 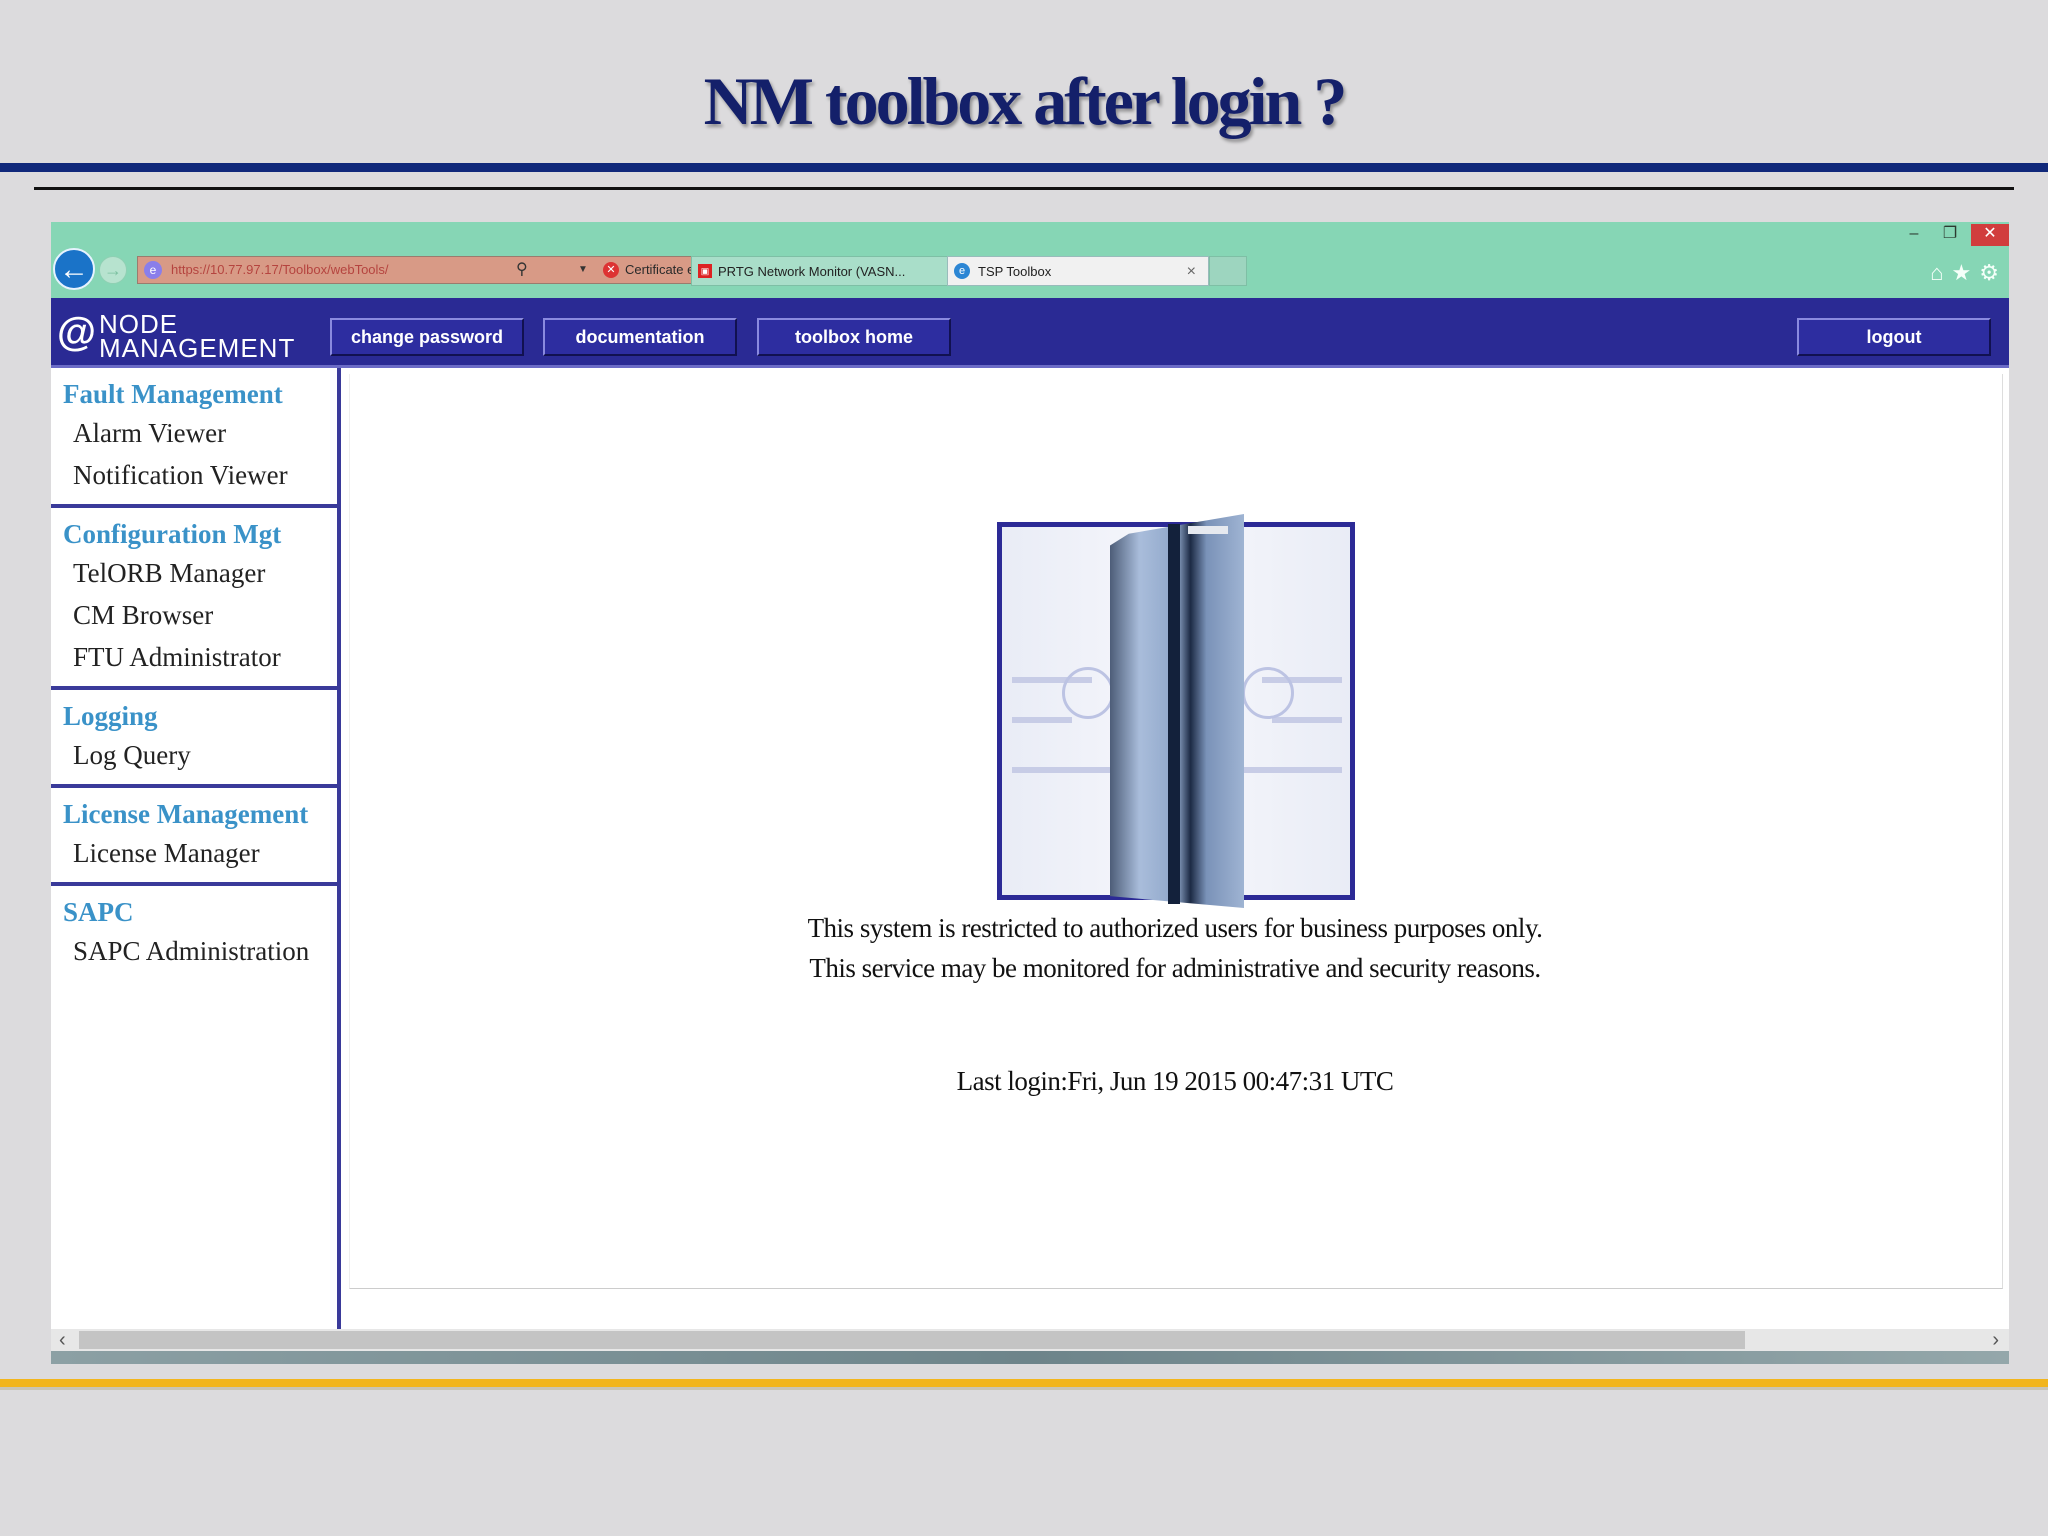 What do you see at coordinates (1940, 272) in the screenshot?
I see `home-icon: ⌂` at bounding box center [1940, 272].